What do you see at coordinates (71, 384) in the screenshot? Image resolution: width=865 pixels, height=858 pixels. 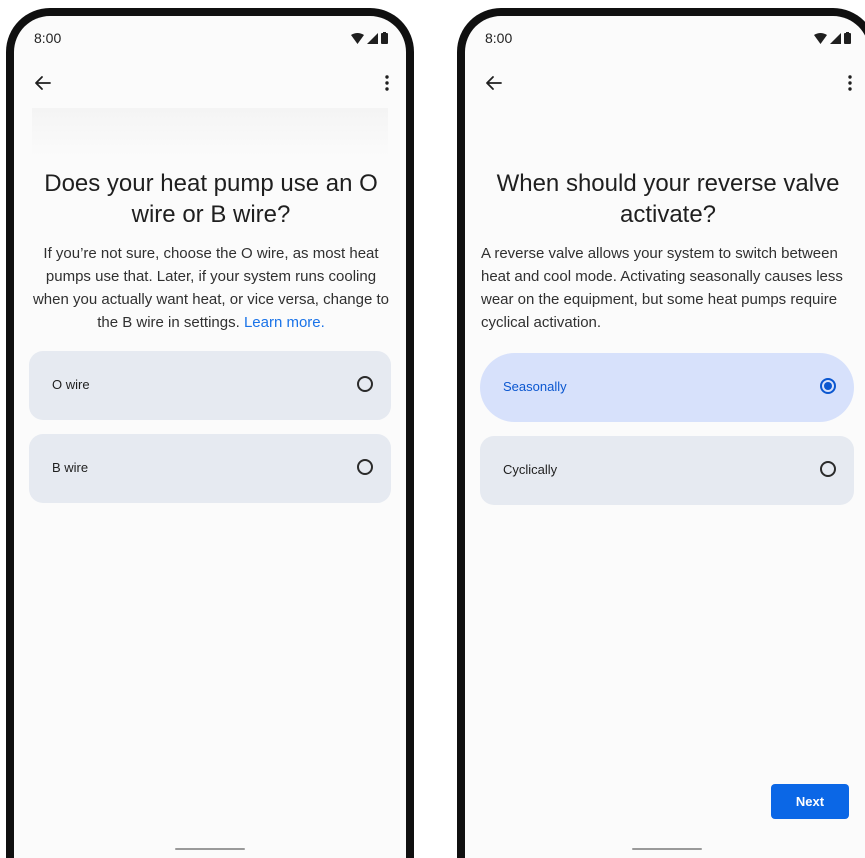 I see `option-label: O wire` at bounding box center [71, 384].